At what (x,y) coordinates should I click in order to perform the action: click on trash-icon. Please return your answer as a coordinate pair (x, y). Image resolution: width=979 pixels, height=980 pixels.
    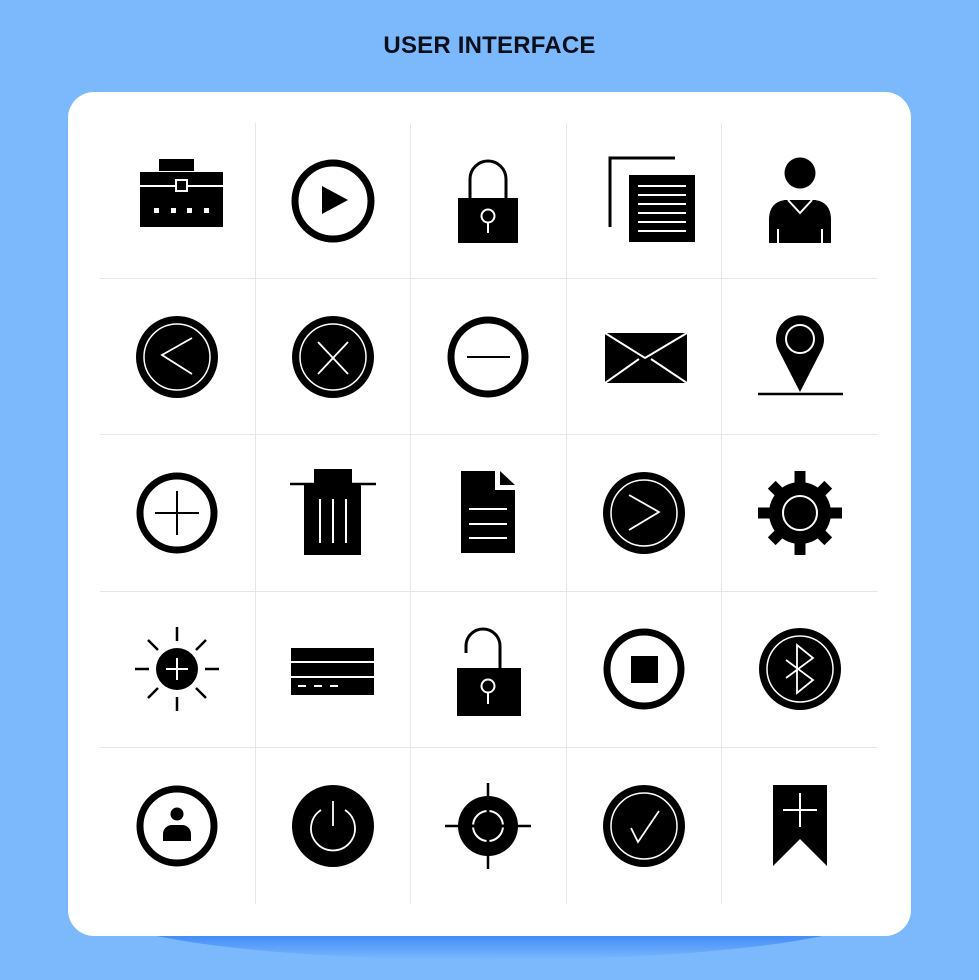
    Looking at the image, I should click on (332, 511).